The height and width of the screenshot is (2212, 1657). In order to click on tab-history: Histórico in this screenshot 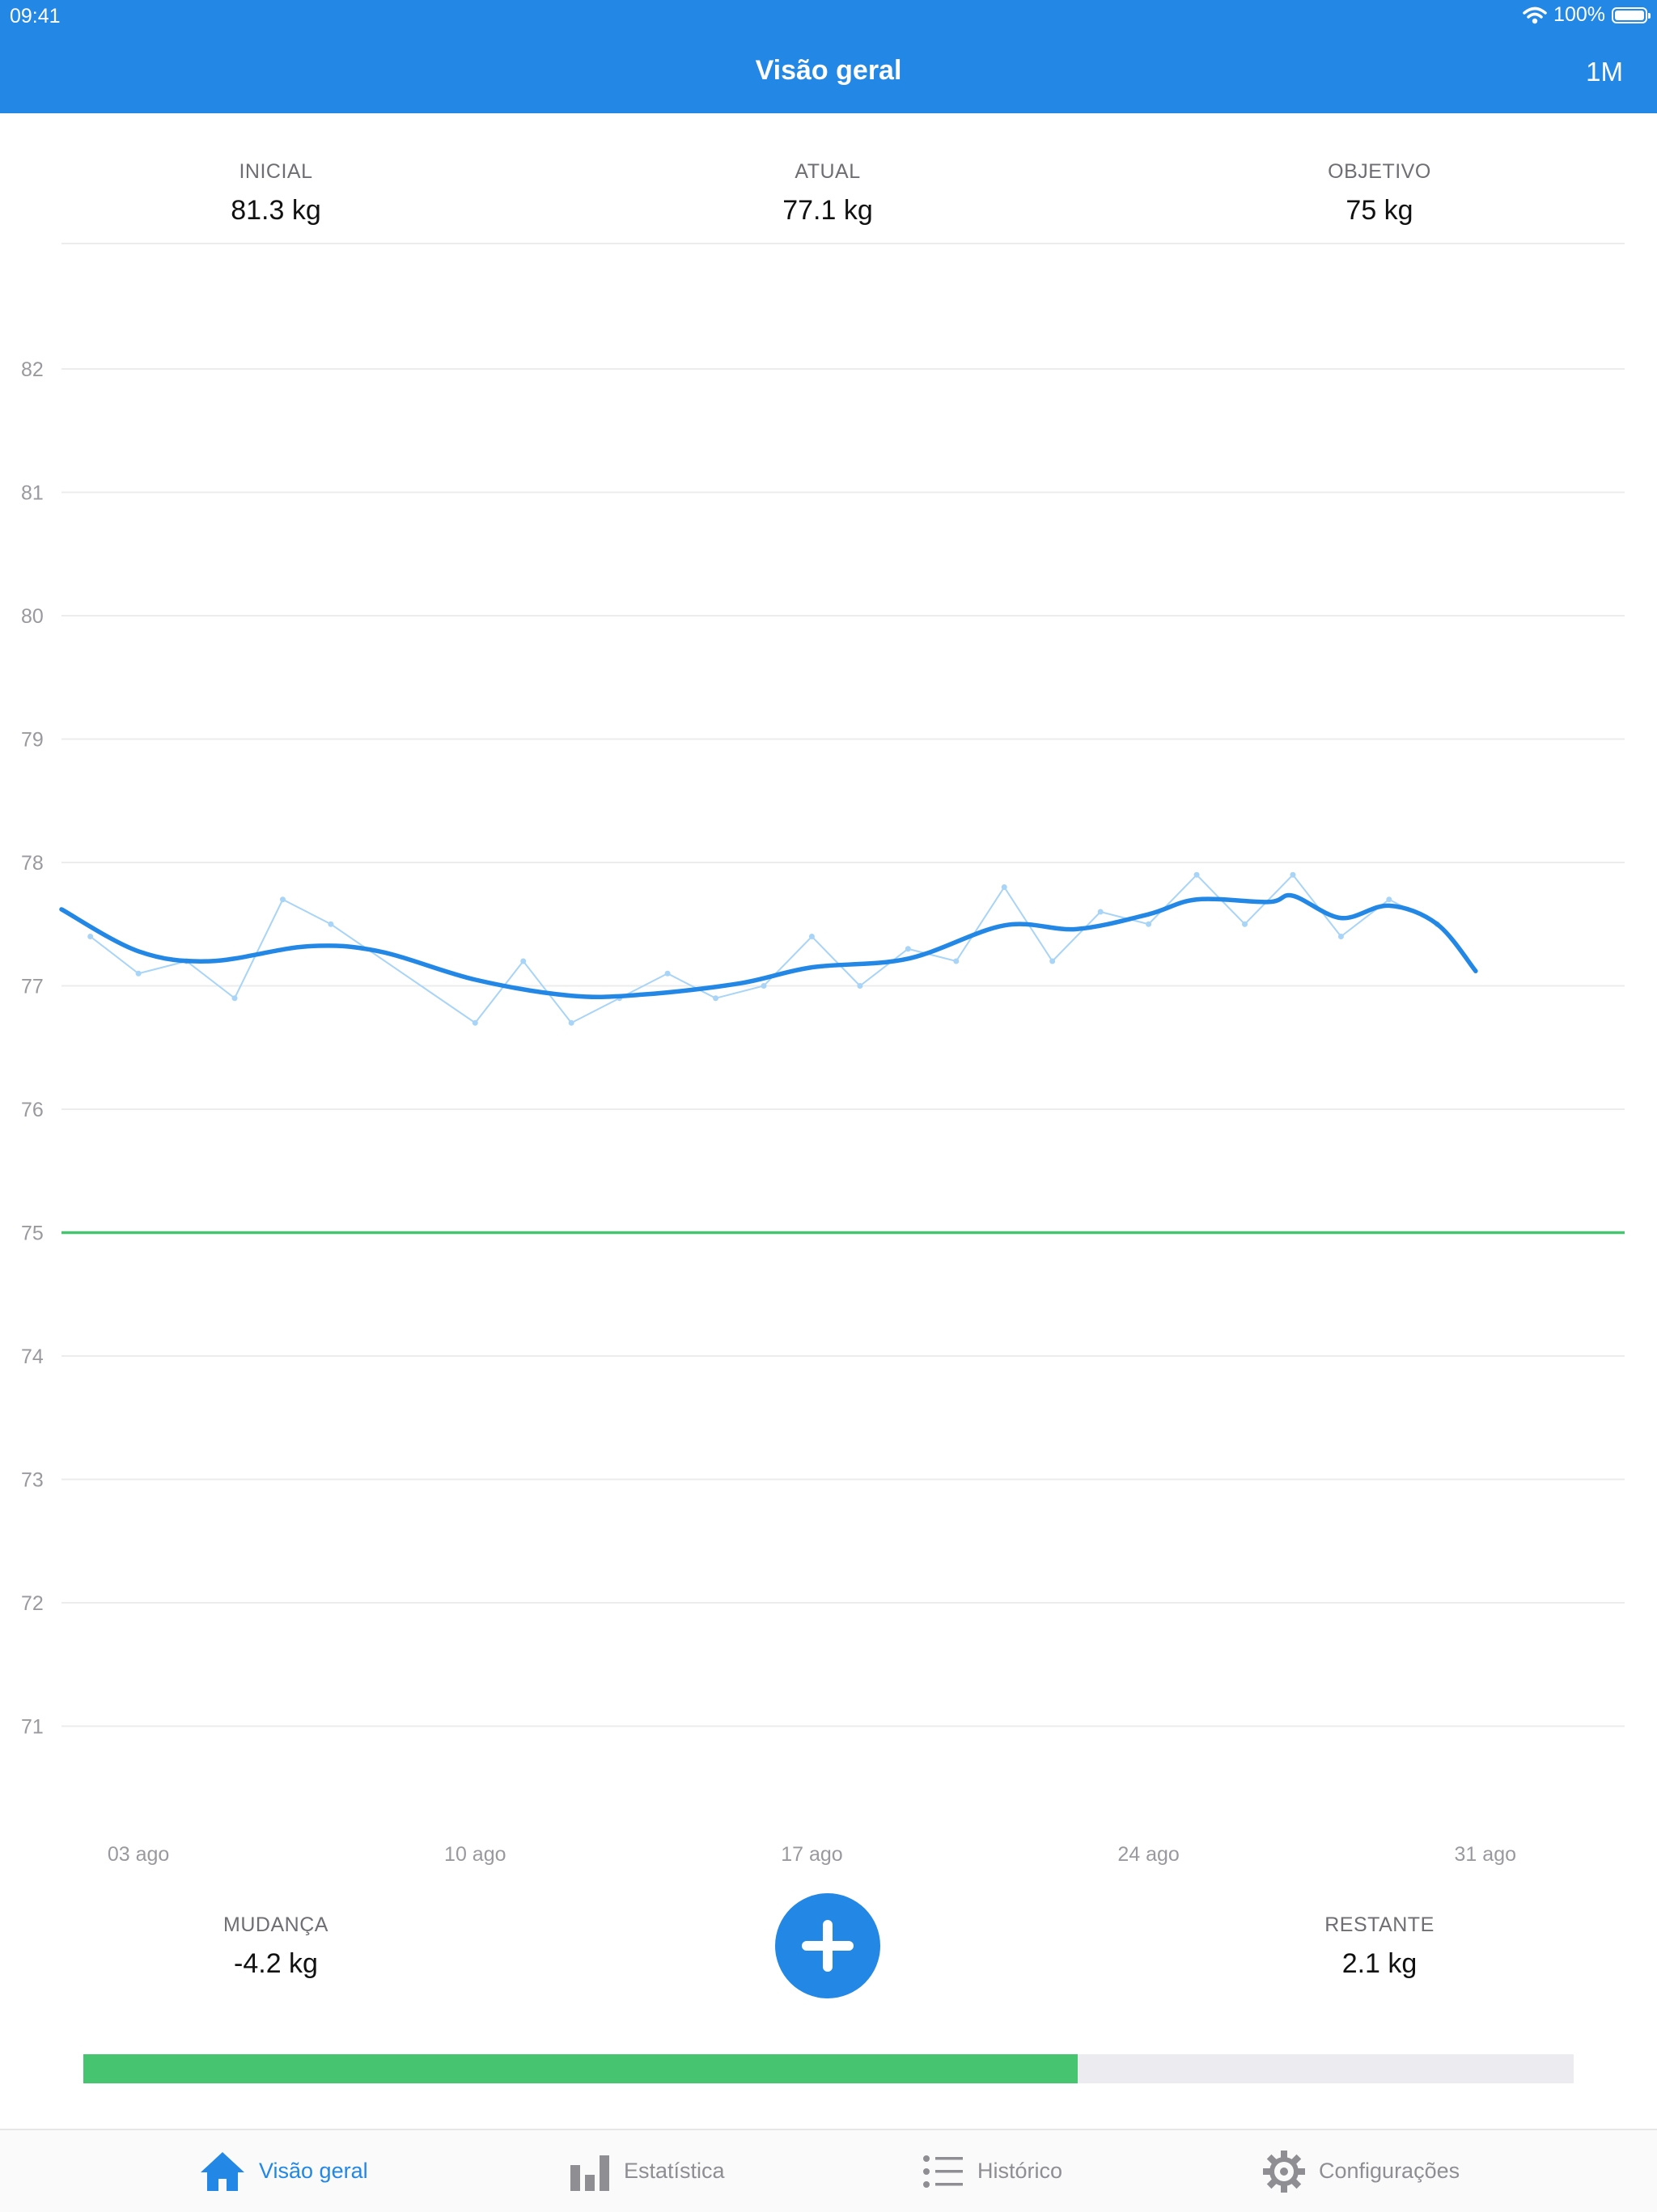, I will do `click(992, 2171)`.